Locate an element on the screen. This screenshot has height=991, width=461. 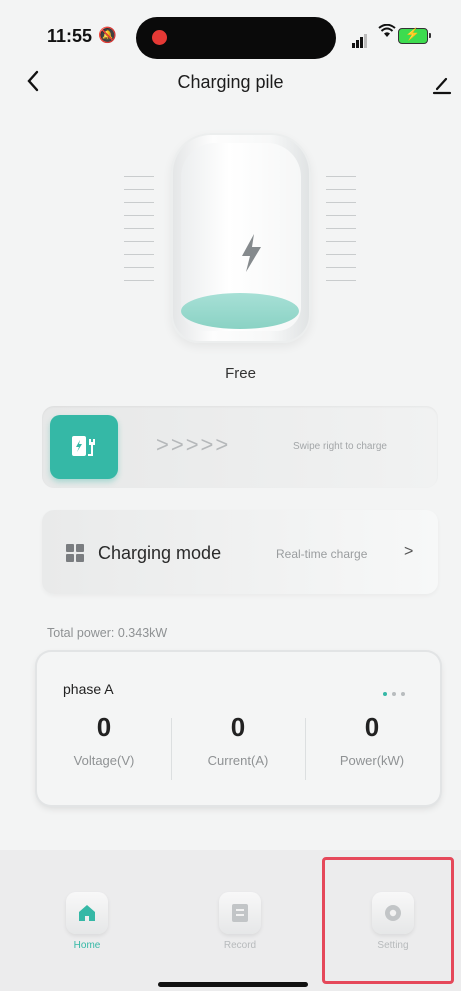
tab-setting: Setting is located at coordinates (393, 921).